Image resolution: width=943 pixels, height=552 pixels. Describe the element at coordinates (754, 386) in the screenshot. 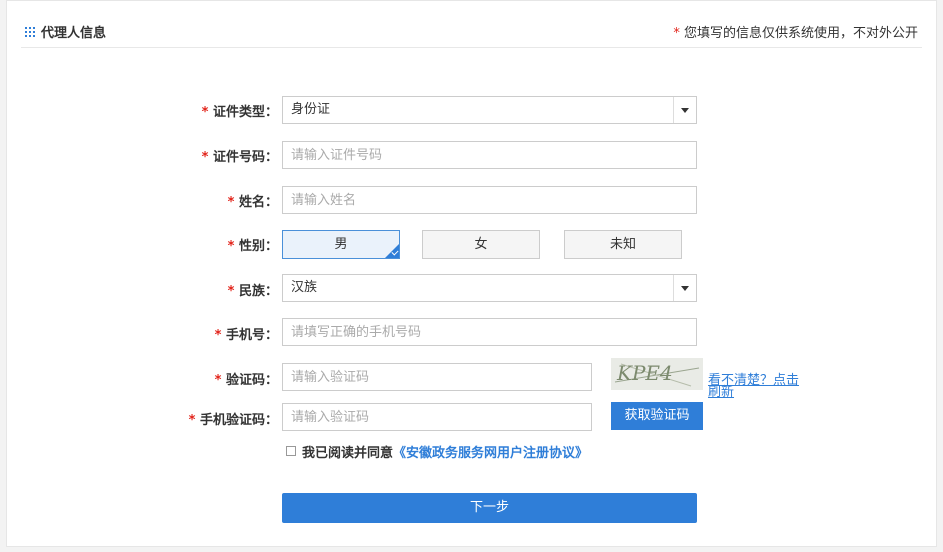

I see `captcha-refresh-link: 看不清楚？点击刷新` at that location.